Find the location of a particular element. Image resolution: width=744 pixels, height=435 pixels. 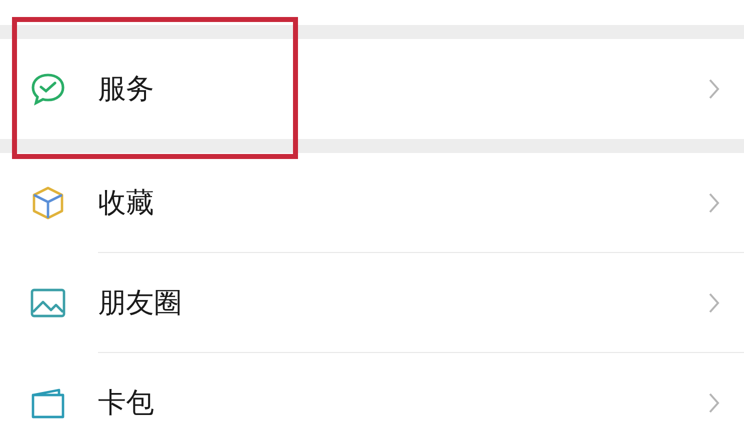

menu-item-label: 服务 is located at coordinates (126, 89).